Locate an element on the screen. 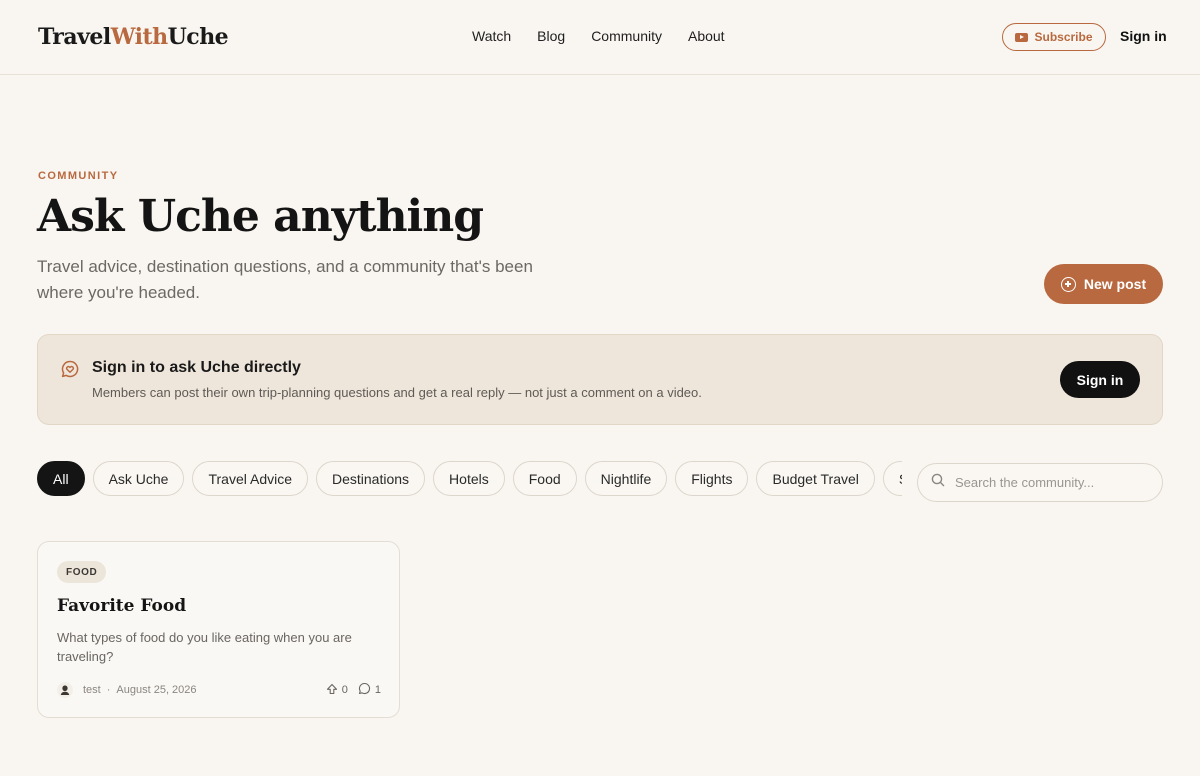 This screenshot has width=1200, height=776. chip-destinations: Destinations is located at coordinates (371, 478).